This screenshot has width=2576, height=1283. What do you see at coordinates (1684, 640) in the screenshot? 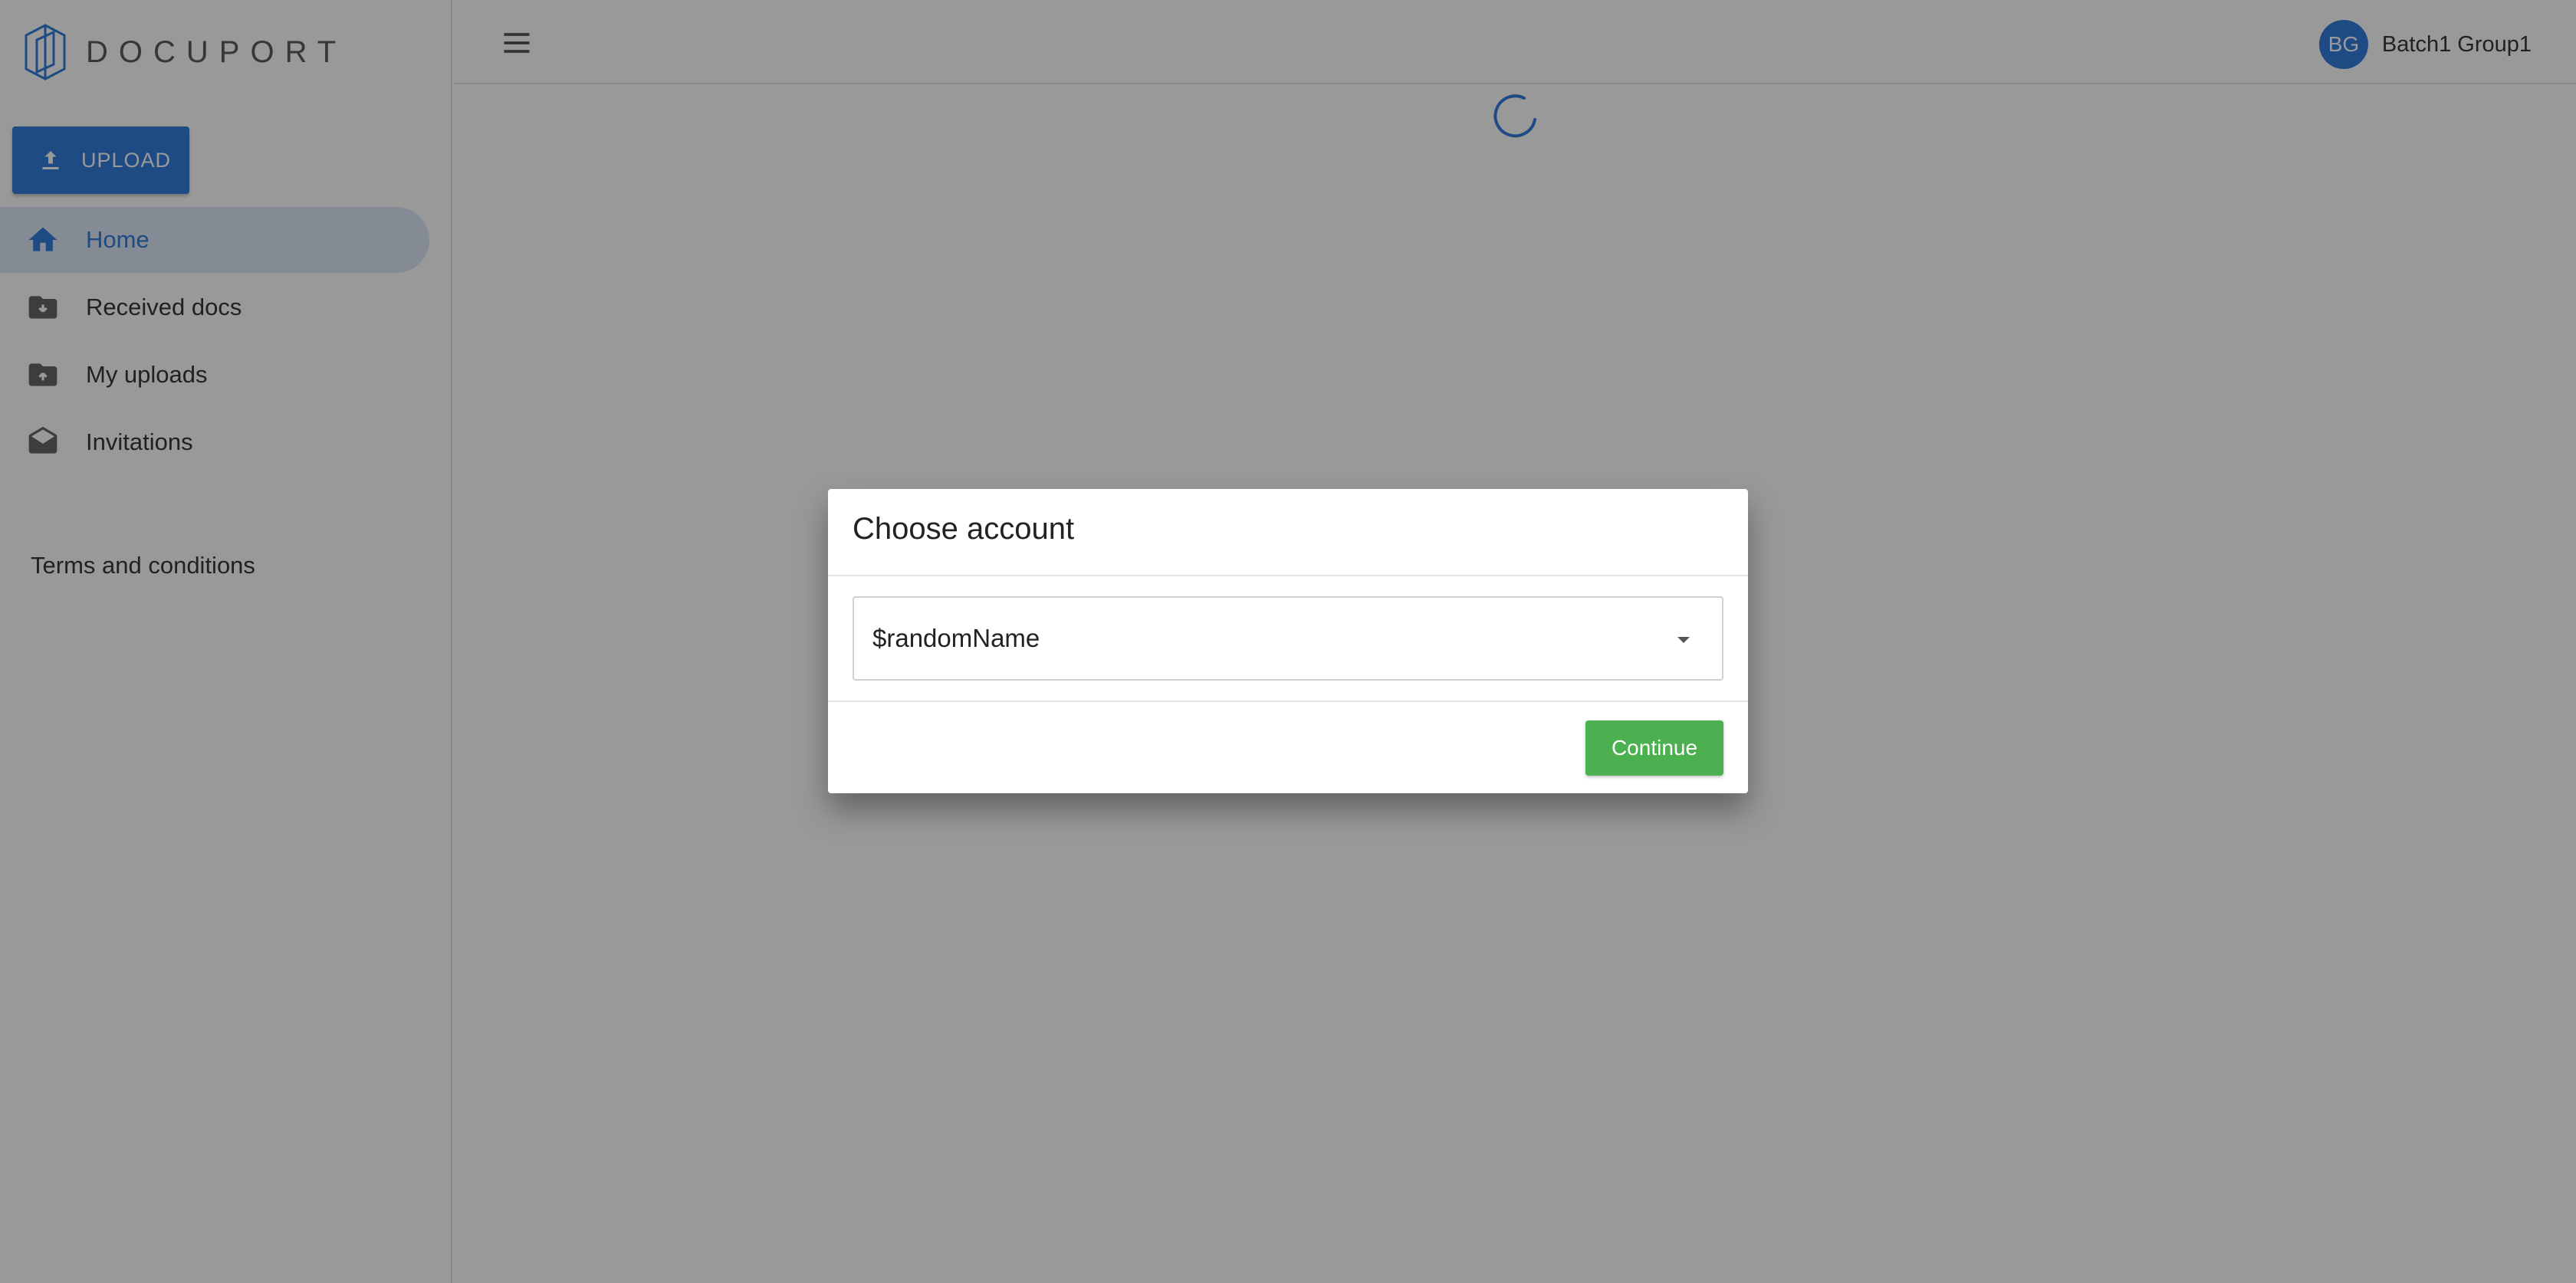
I see `chevron-down-icon` at bounding box center [1684, 640].